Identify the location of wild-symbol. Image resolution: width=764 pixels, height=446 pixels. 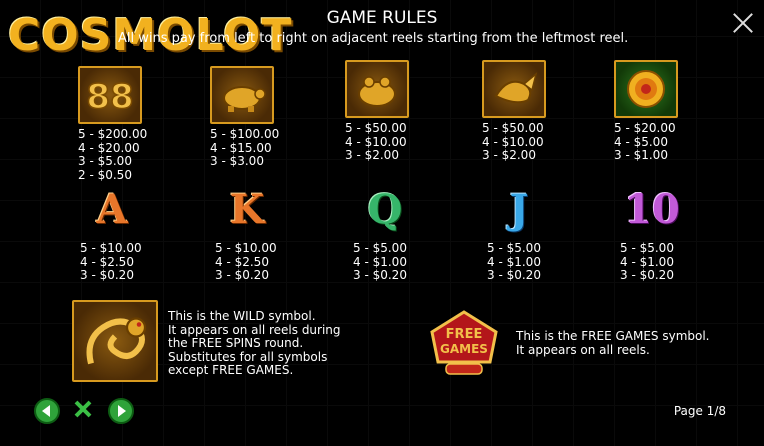
(115, 341).